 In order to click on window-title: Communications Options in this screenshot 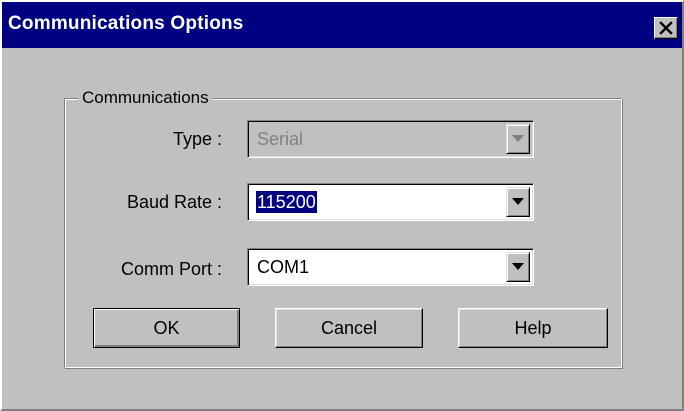, I will do `click(126, 23)`.